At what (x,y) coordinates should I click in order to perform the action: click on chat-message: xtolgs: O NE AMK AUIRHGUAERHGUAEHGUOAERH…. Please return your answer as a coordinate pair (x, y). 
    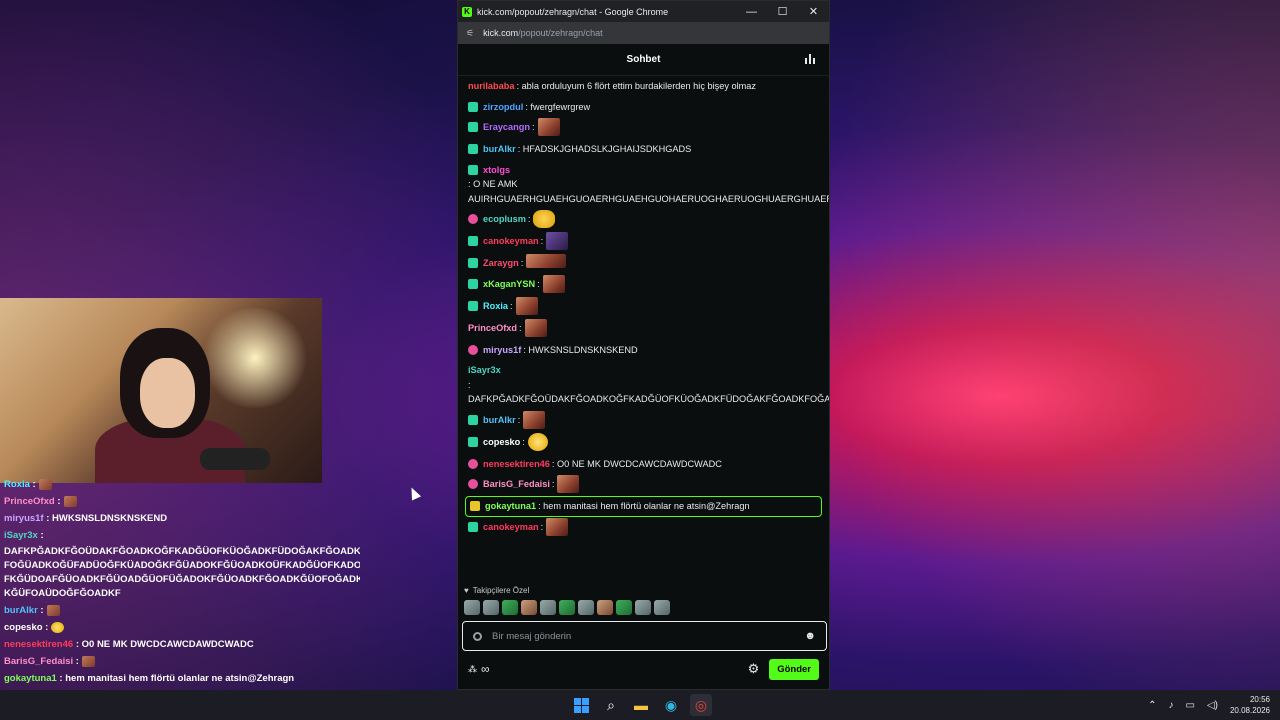
    Looking at the image, I should click on (643, 185).